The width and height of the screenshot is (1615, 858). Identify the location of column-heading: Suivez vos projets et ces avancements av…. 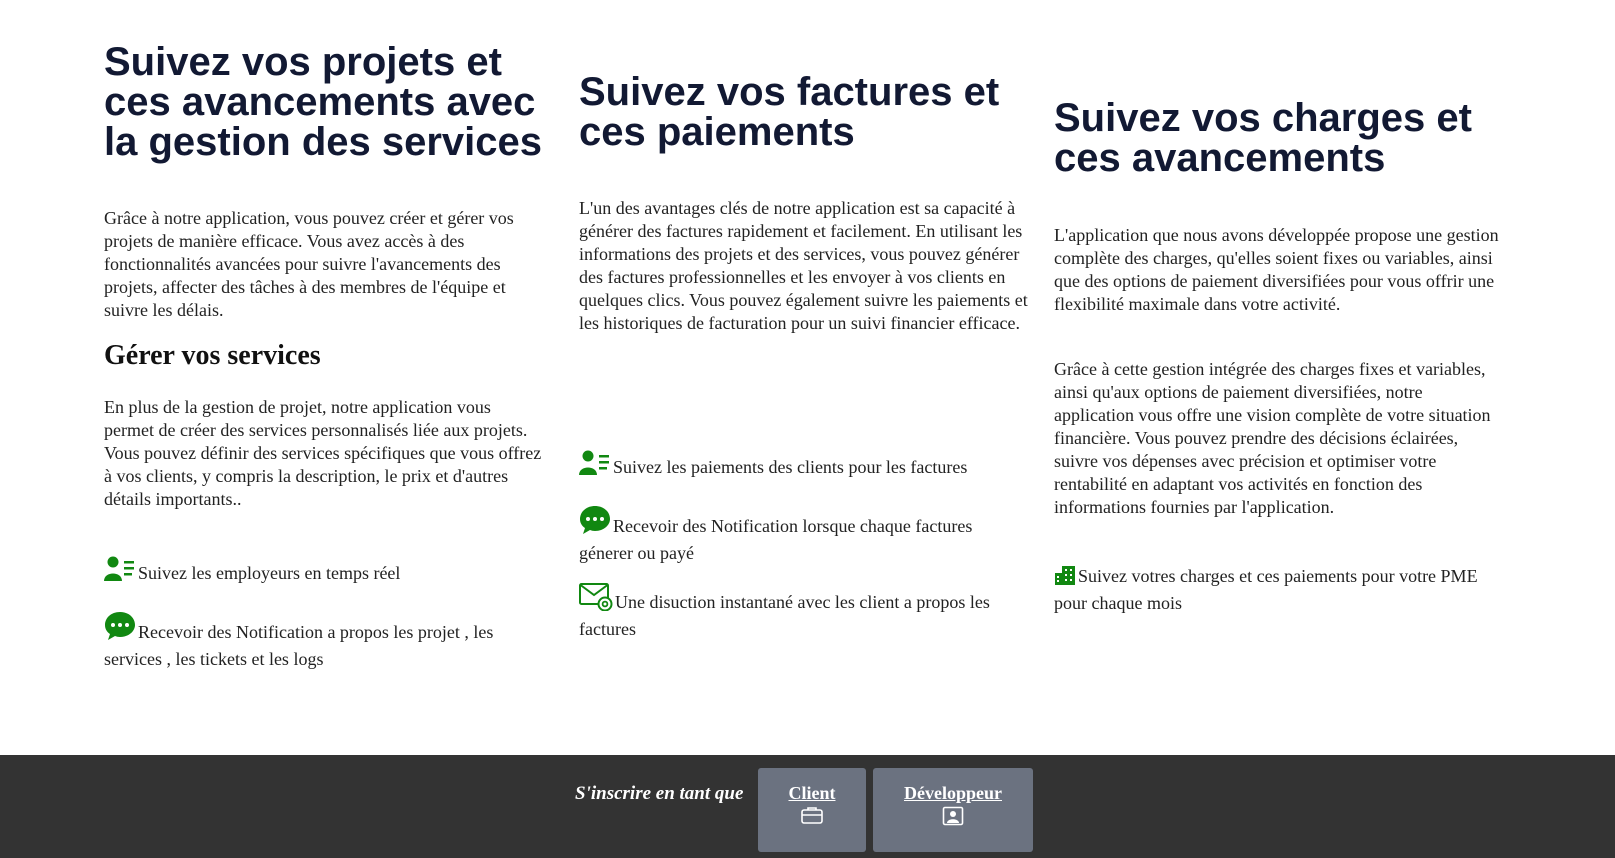
(323, 102).